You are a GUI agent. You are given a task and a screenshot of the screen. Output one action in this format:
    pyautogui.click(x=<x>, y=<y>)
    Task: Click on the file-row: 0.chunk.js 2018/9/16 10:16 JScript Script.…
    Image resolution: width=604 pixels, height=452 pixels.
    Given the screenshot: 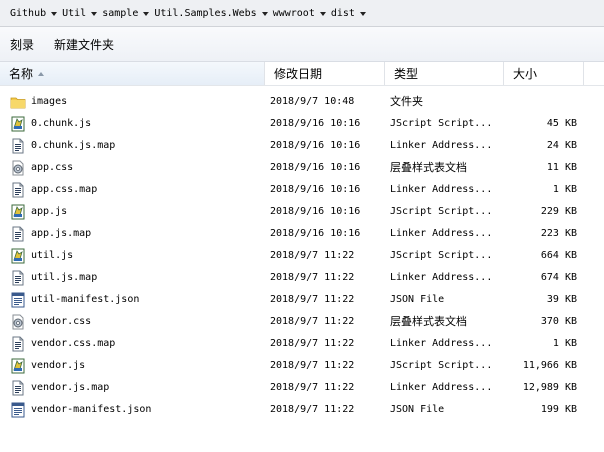 What is the action you would take?
    pyautogui.click(x=302, y=124)
    